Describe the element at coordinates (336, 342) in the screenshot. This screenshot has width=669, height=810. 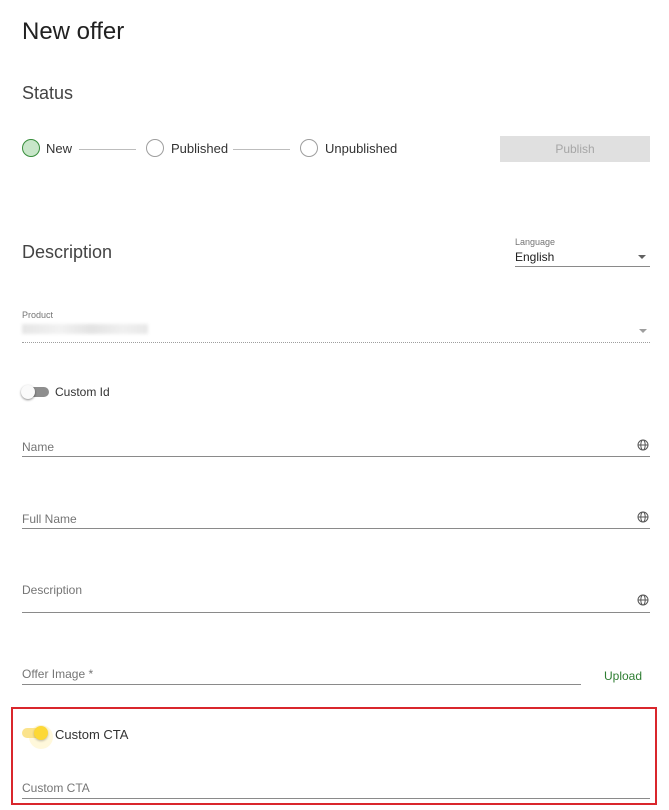
I see `product-underline` at that location.